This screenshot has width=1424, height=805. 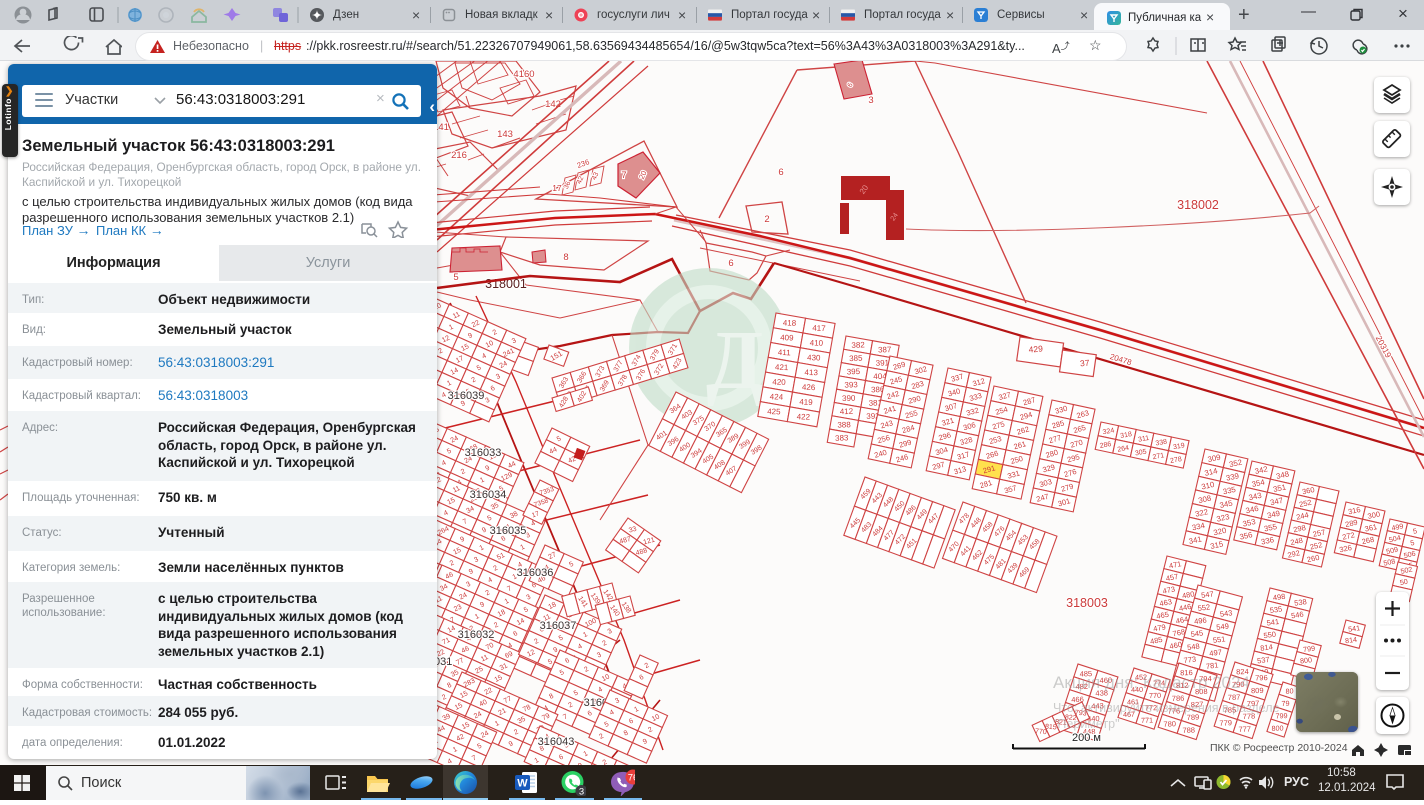 I want to click on svg-text: 418, so click(x=790, y=322).